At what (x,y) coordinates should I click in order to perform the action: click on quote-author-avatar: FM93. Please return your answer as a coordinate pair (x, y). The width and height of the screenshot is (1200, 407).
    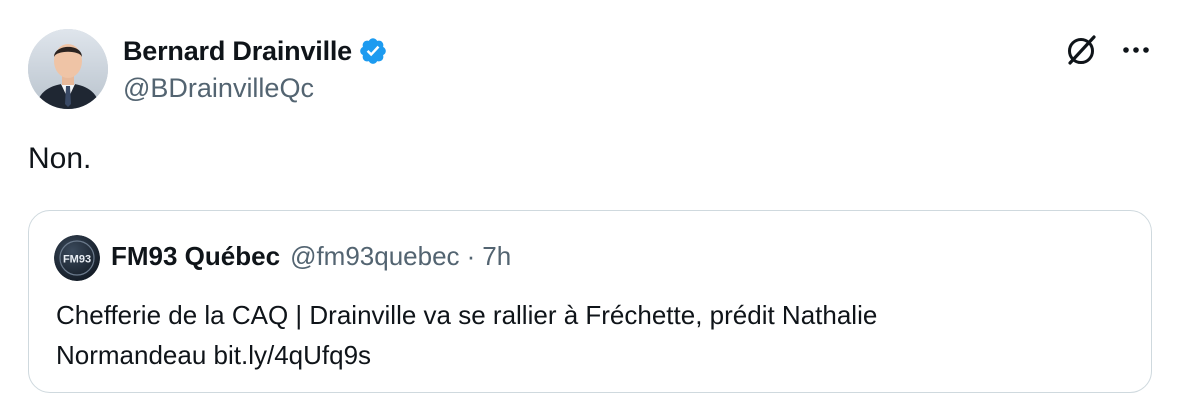
    Looking at the image, I should click on (77, 258).